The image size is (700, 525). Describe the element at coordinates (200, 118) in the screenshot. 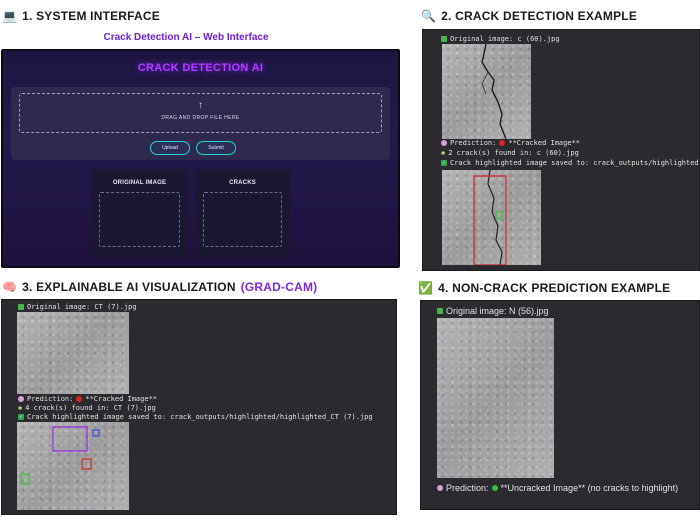

I see `drop-zone-text: DRAG AND DROP FILE HERE` at that location.